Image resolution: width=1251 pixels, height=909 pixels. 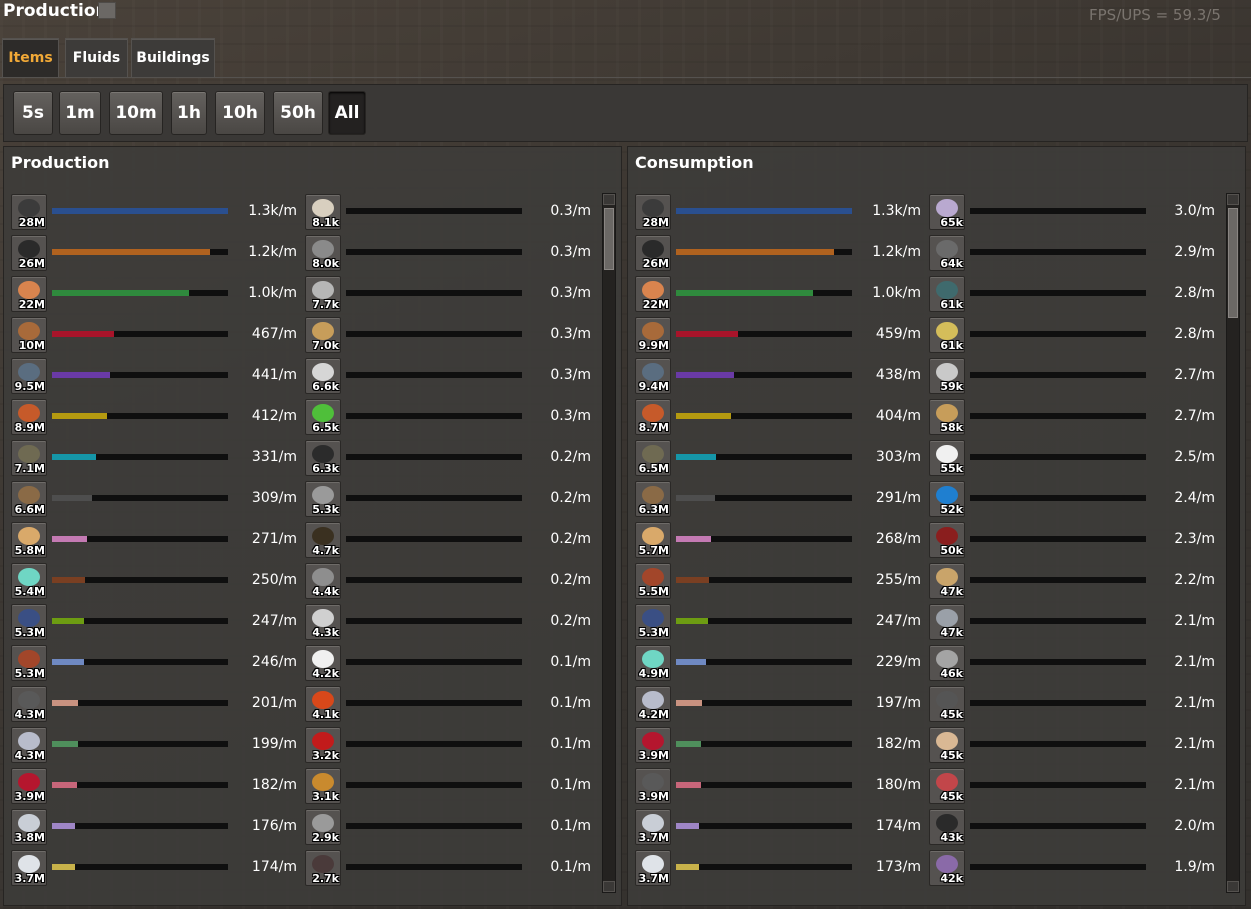 I want to click on meat-icon: 45k, so click(x=947, y=786).